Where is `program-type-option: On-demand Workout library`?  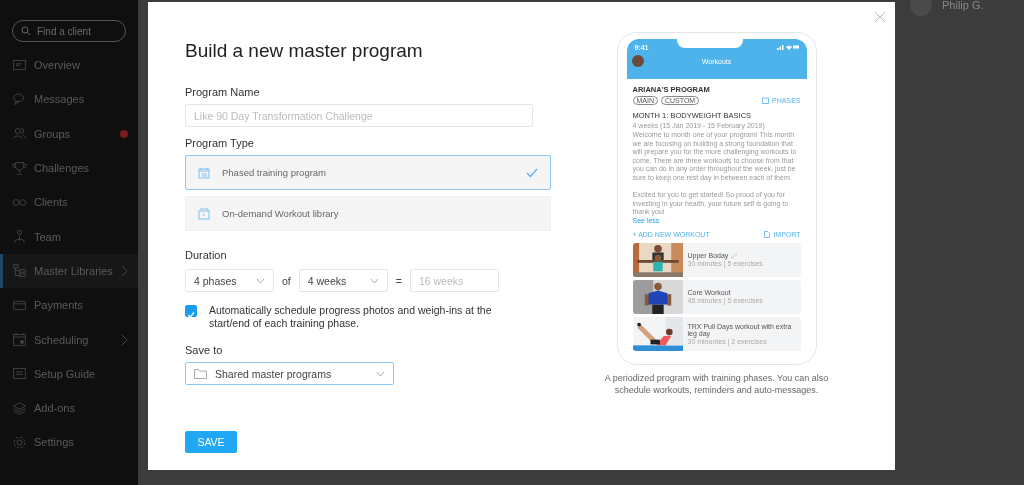 program-type-option: On-demand Workout library is located at coordinates (368, 213).